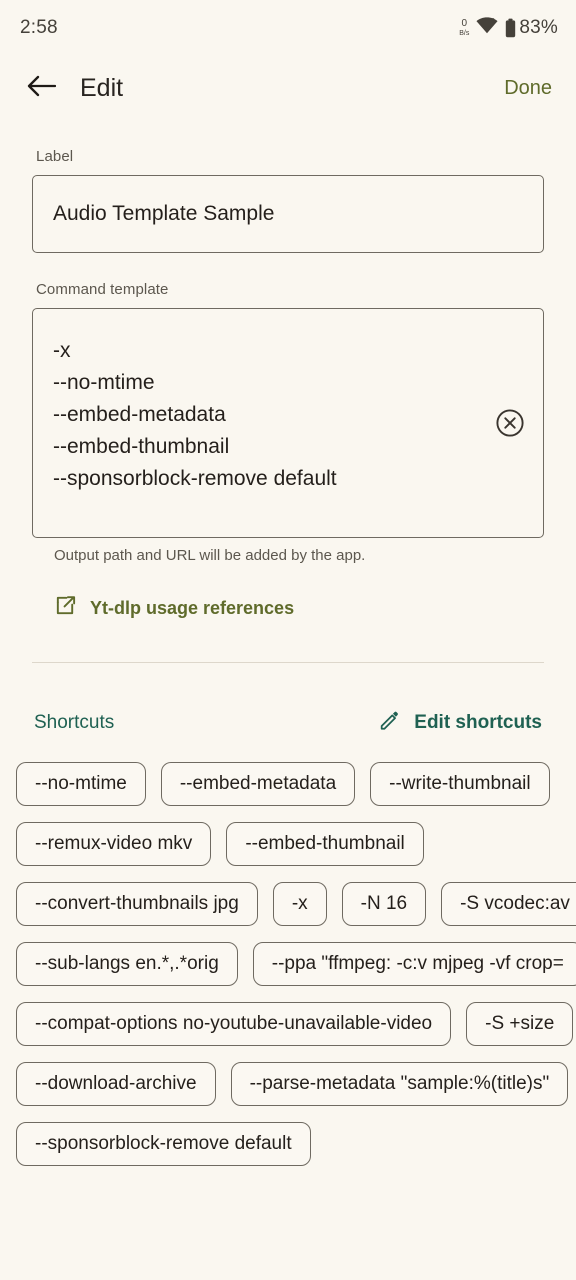  I want to click on label-input-value: Audio Template Sample, so click(164, 213).